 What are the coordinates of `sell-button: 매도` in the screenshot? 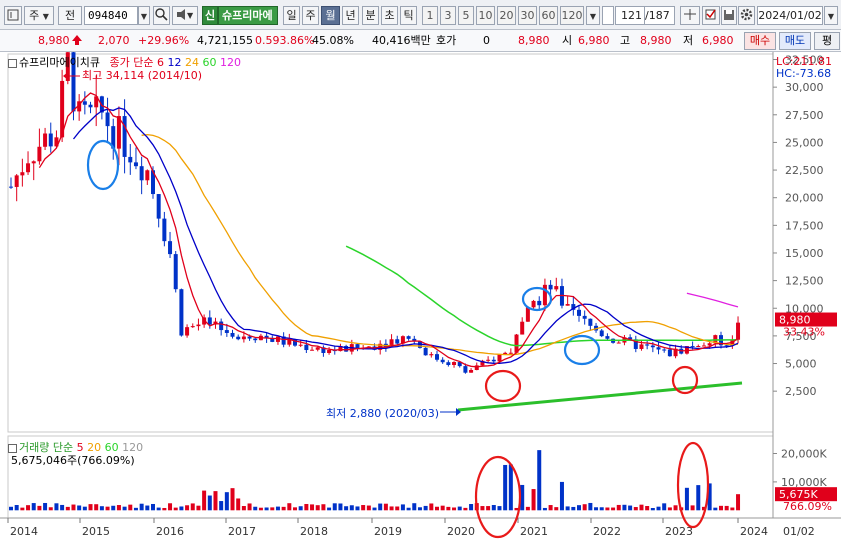 It's located at (795, 41).